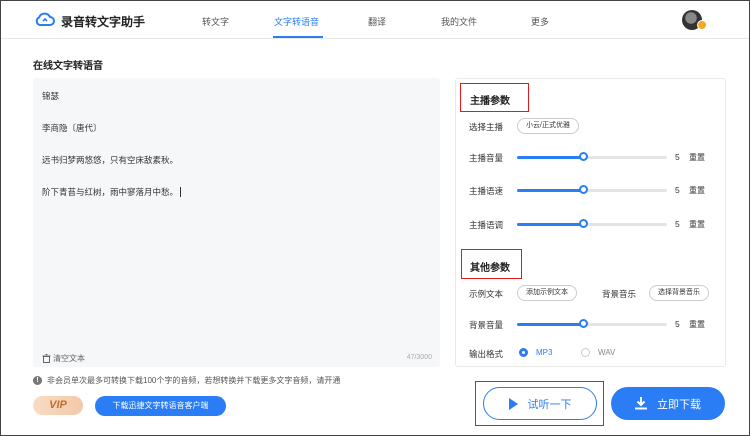  Describe the element at coordinates (549, 404) in the screenshot. I see `try-listen-label: 试听一下` at that location.